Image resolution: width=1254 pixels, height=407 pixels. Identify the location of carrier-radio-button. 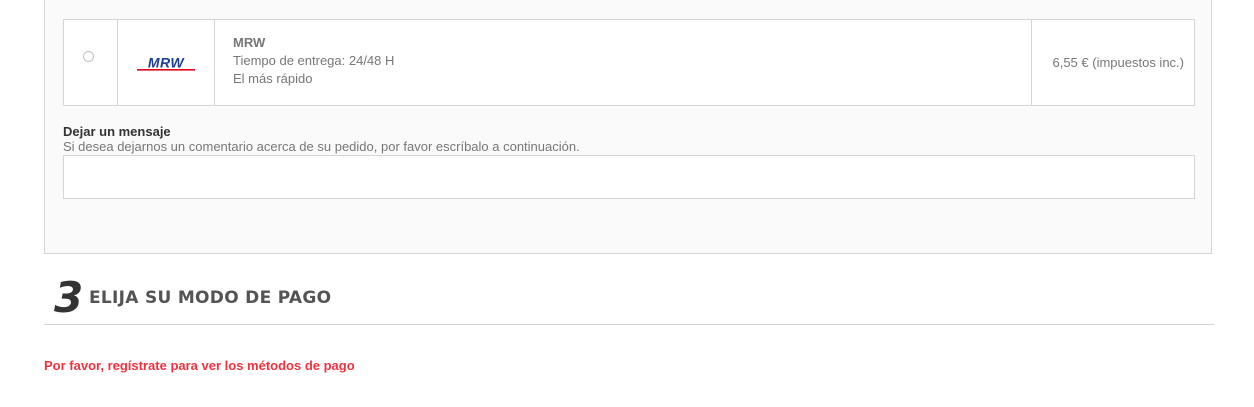
(88, 56).